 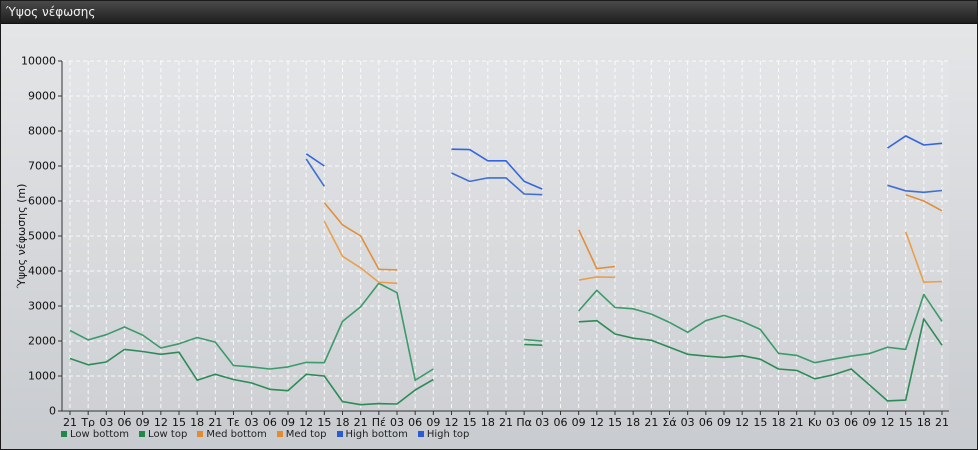 What do you see at coordinates (42, 341) in the screenshot?
I see `y-tick-label: 2000` at bounding box center [42, 341].